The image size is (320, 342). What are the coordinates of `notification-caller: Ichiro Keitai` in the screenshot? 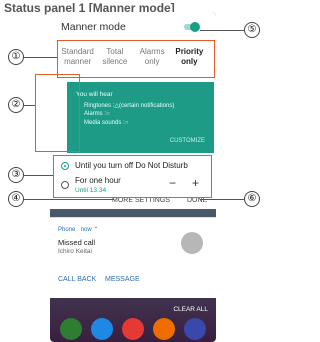 It's located at (75, 251).